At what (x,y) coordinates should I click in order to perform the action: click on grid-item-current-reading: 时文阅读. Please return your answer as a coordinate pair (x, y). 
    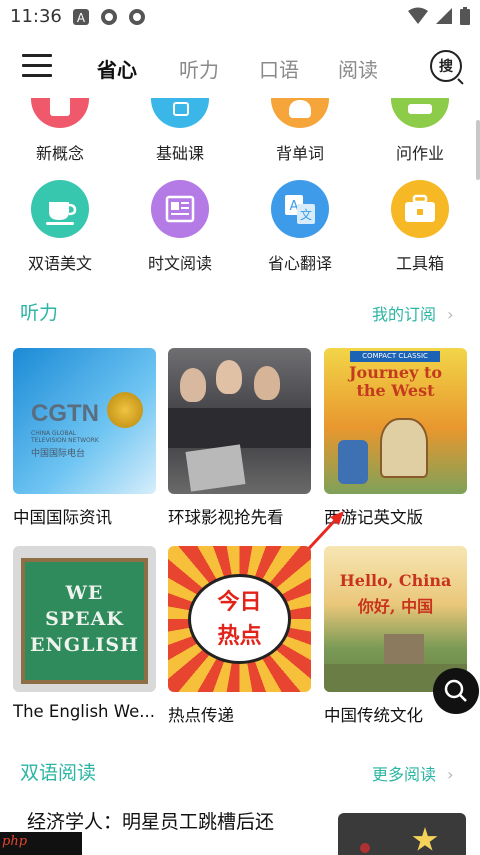
    Looking at the image, I should click on (180, 227).